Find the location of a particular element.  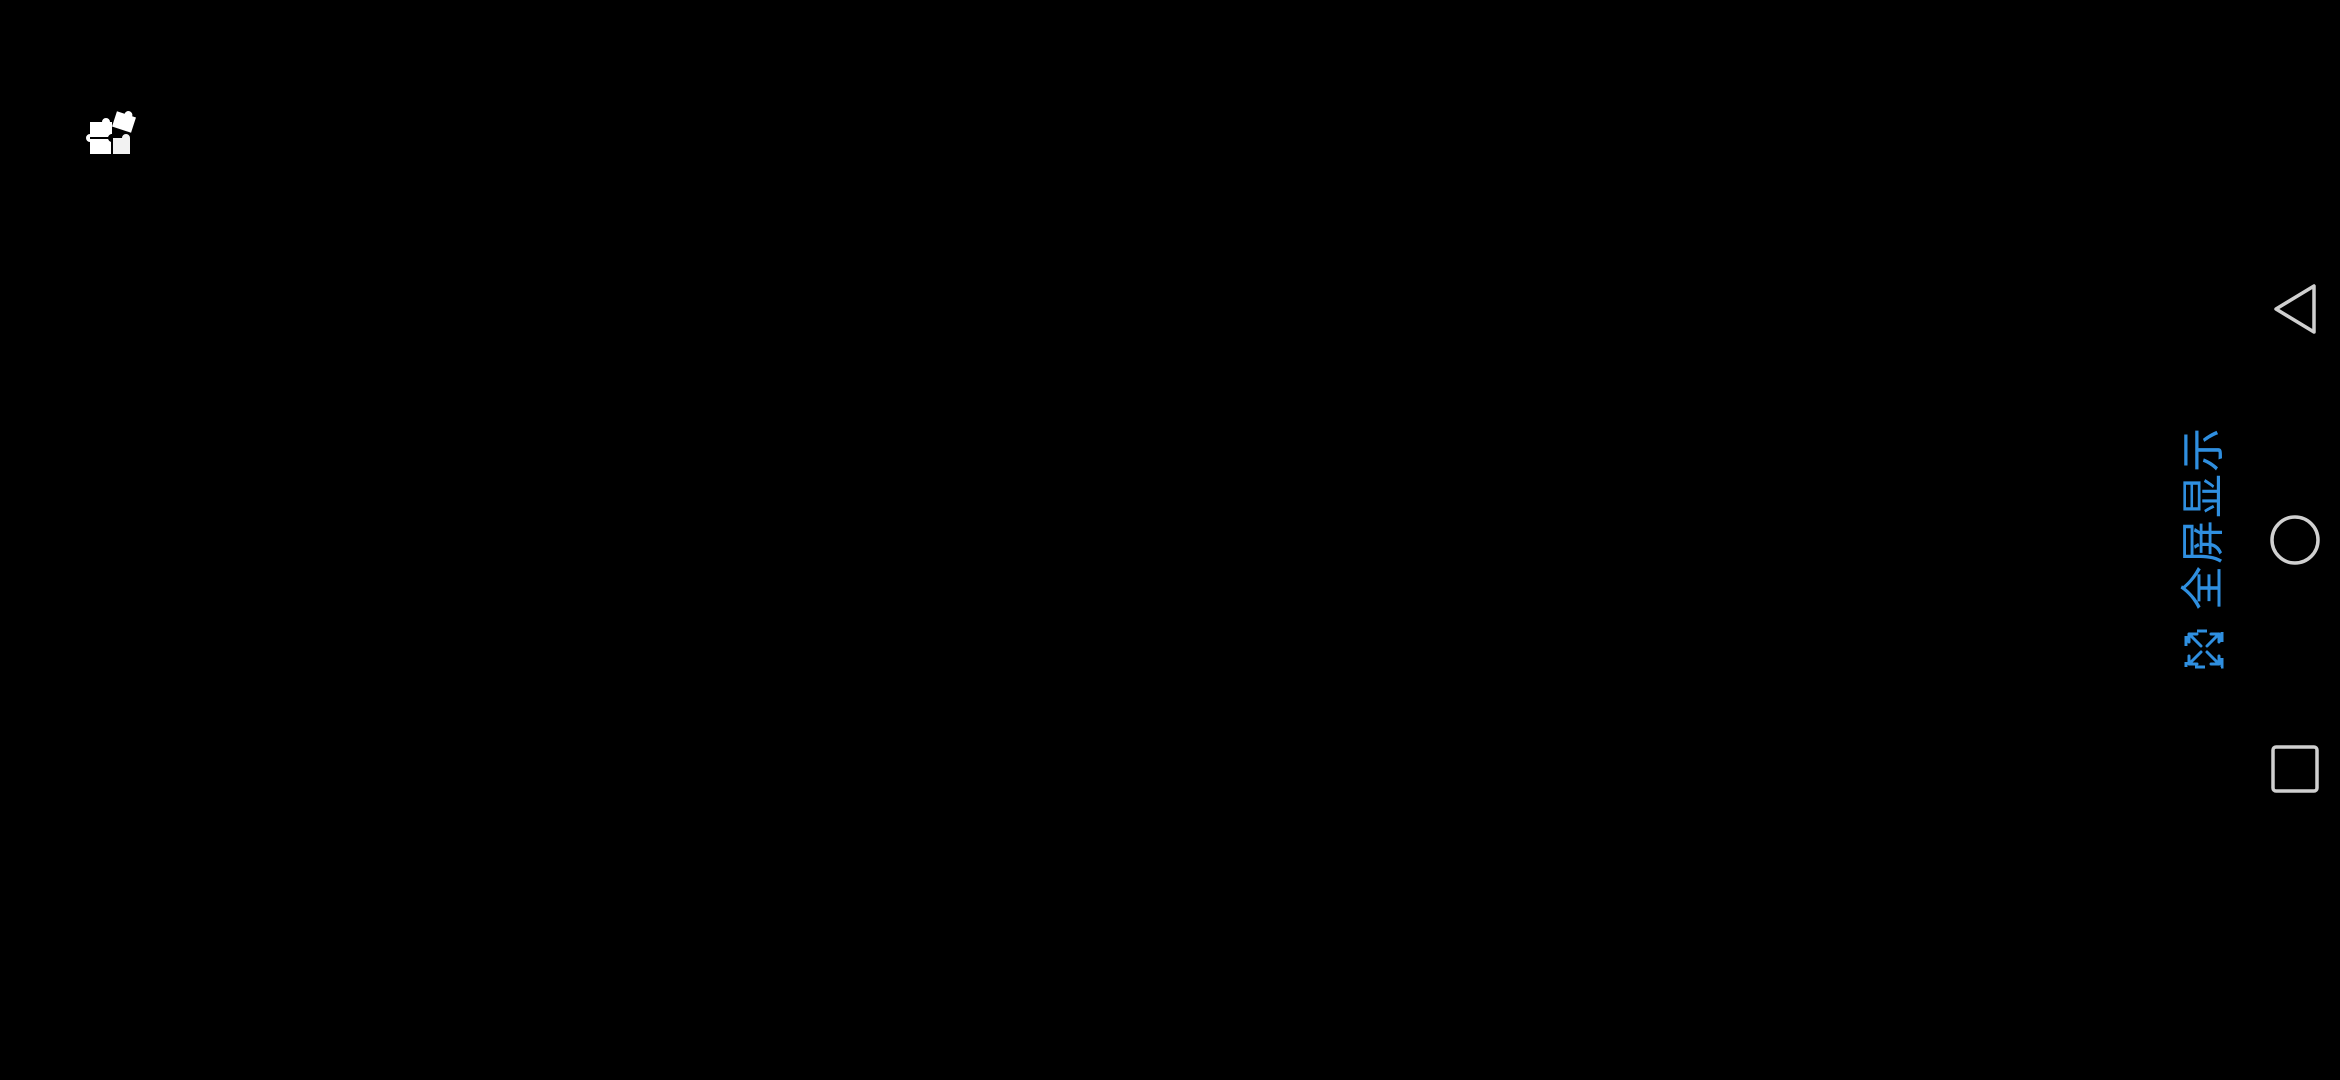

puzzle-pieces-icon is located at coordinates (112, 134).